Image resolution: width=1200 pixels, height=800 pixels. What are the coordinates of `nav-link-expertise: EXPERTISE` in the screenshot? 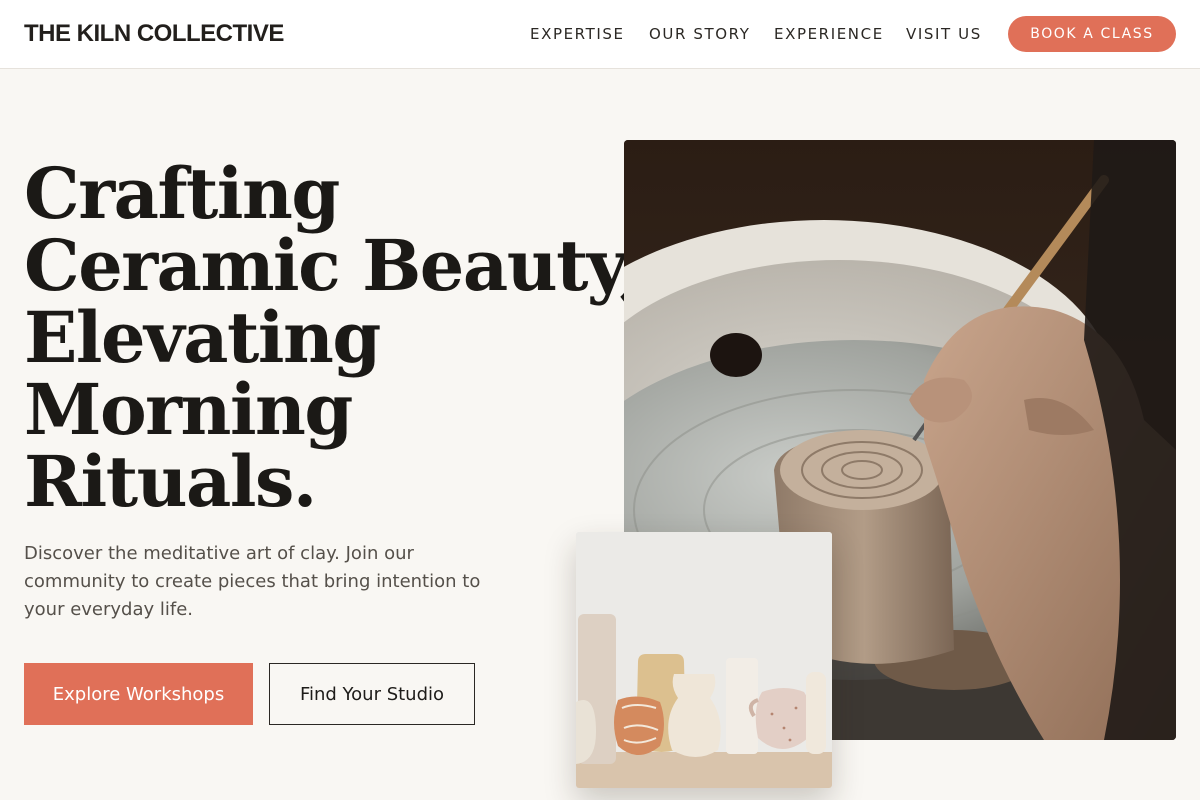 It's located at (577, 34).